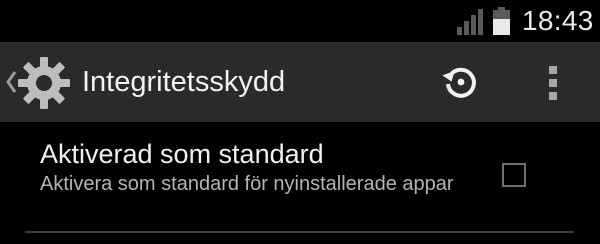 The image size is (600, 244). What do you see at coordinates (558, 20) in the screenshot?
I see `status-clock: 18:43` at bounding box center [558, 20].